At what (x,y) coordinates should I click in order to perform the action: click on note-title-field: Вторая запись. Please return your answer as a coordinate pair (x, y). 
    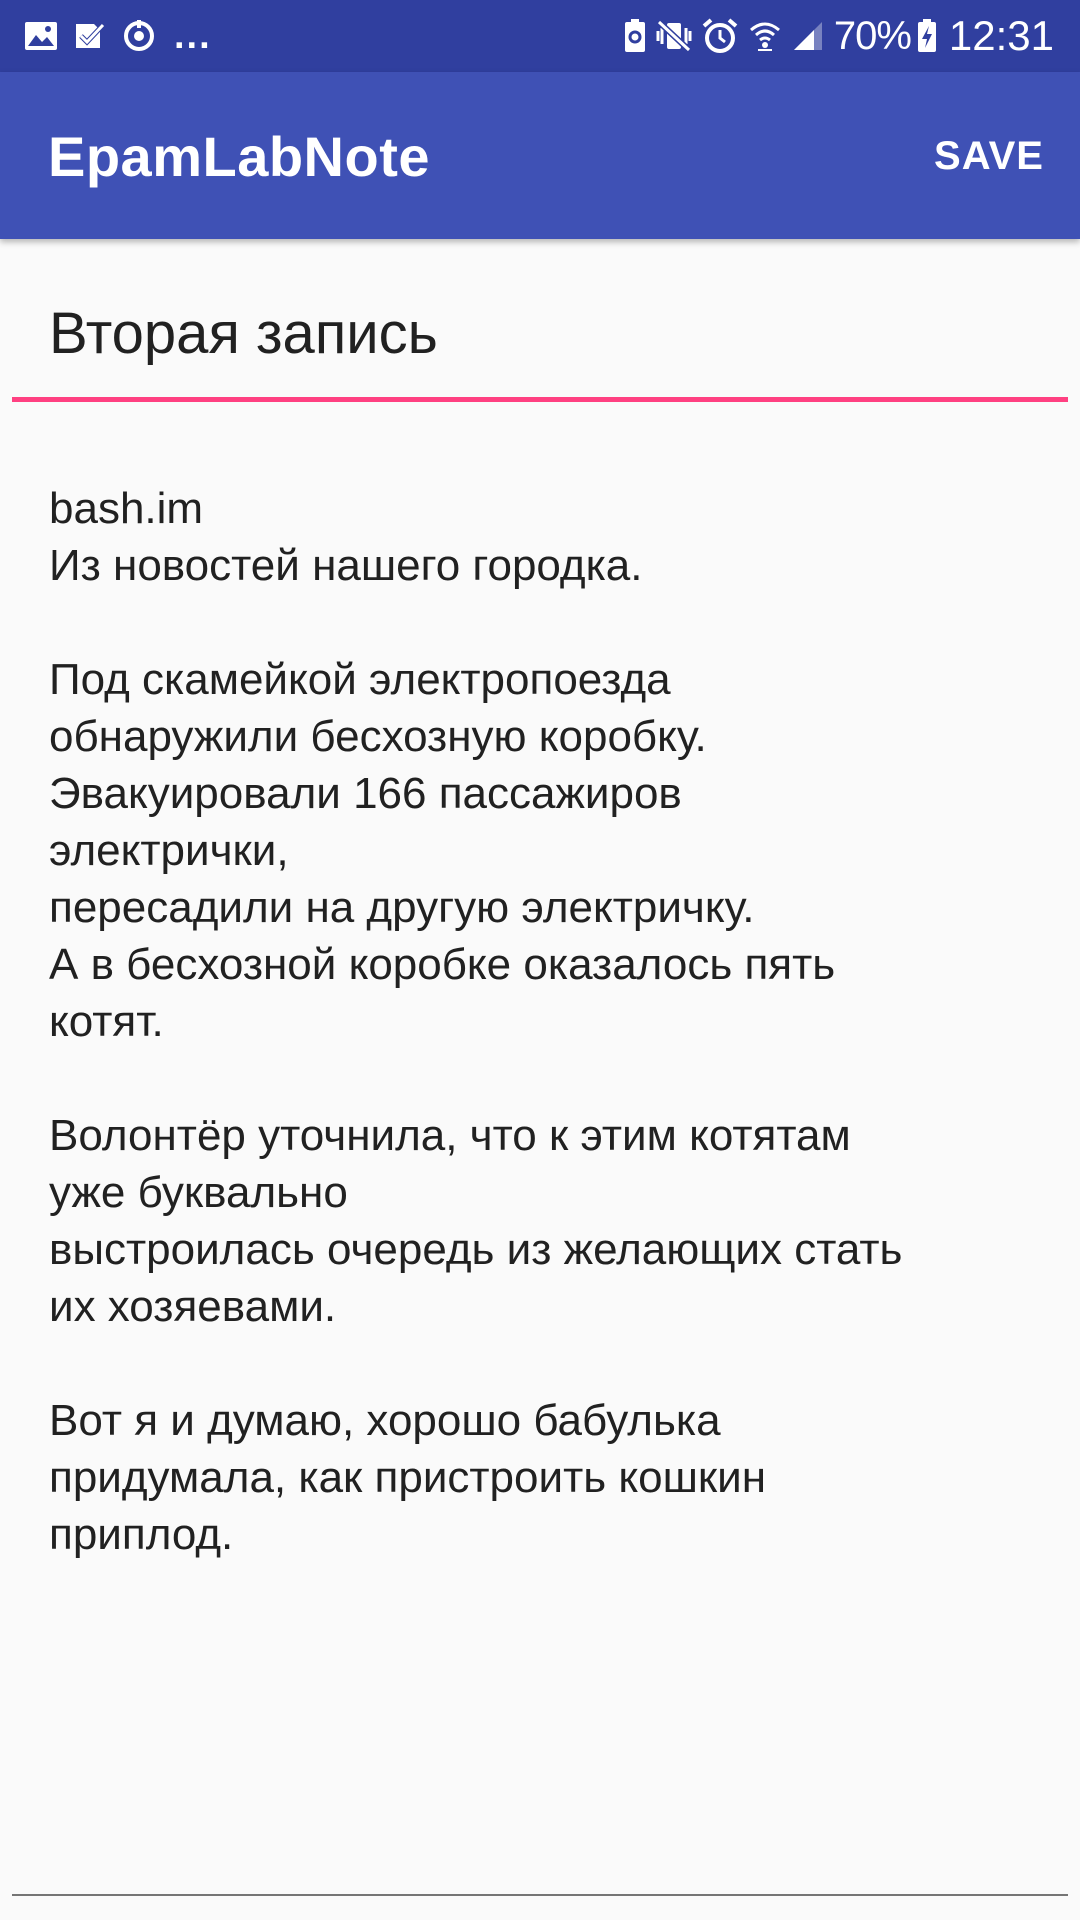
    Looking at the image, I should click on (540, 336).